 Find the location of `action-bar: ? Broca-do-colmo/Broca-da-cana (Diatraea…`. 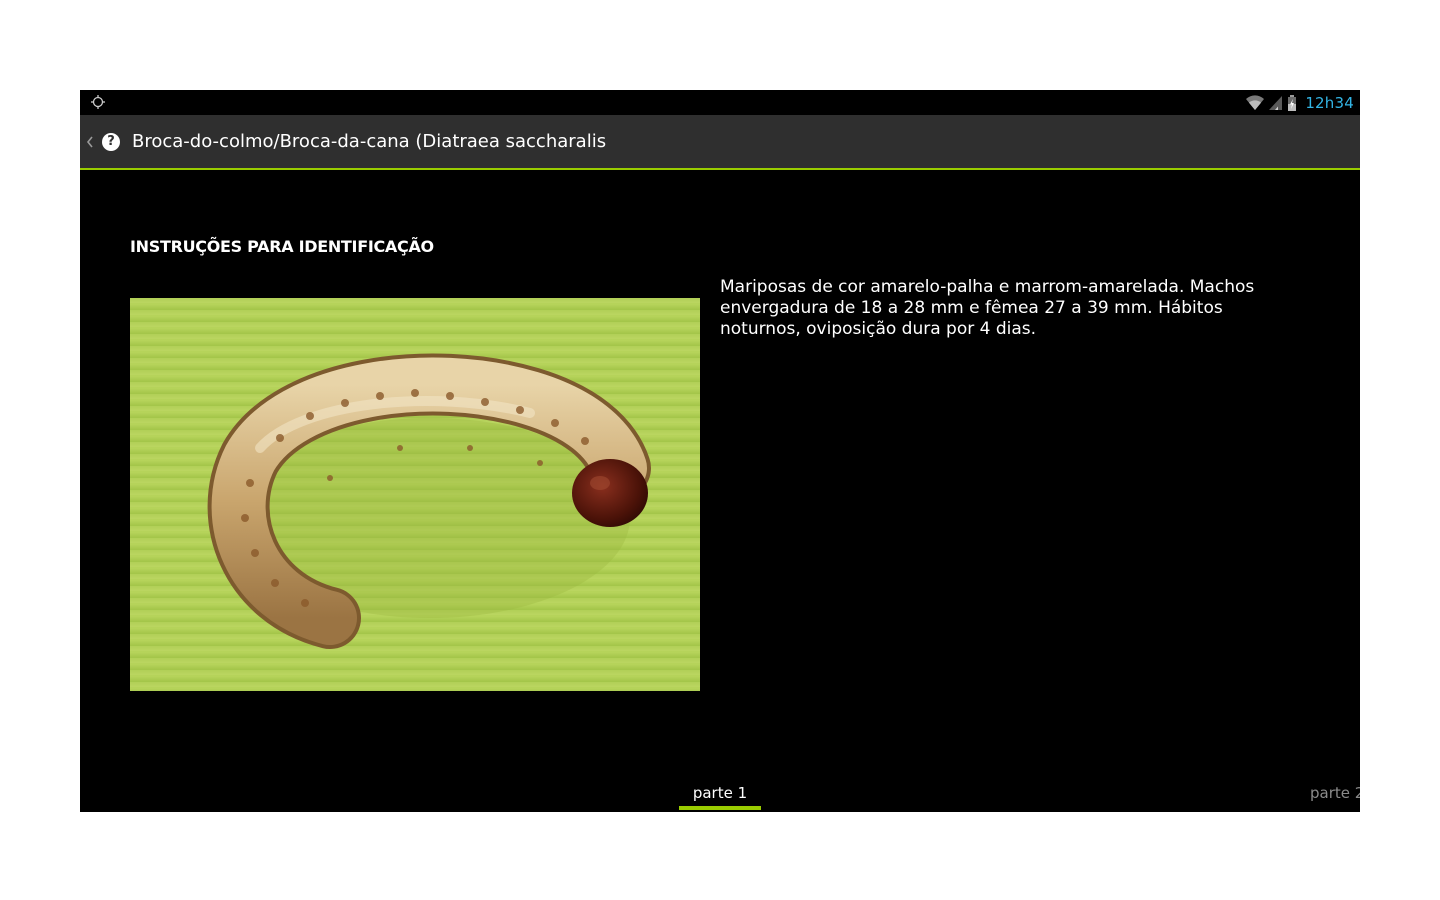

action-bar: ? Broca-do-colmo/Broca-da-cana (Diatraea… is located at coordinates (720, 142).